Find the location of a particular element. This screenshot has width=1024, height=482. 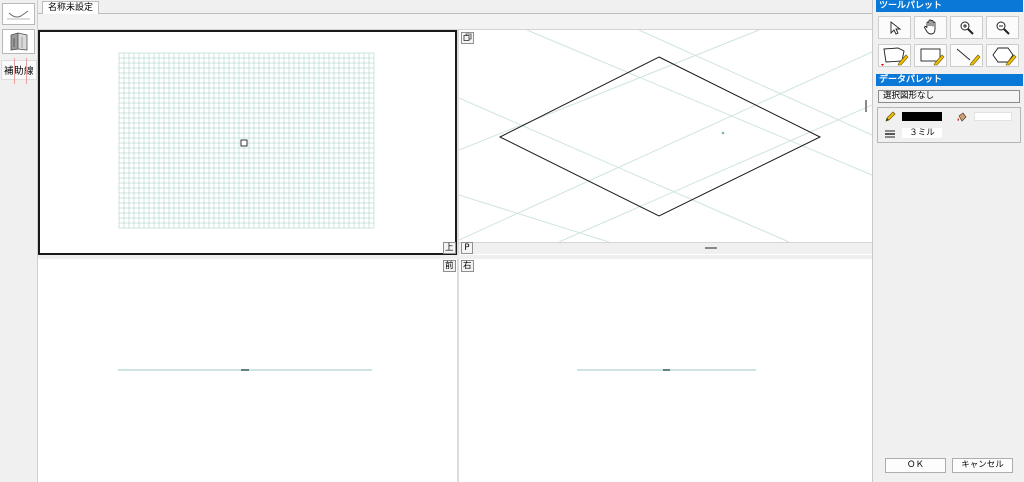

zoom-out-button is located at coordinates (1002, 27).